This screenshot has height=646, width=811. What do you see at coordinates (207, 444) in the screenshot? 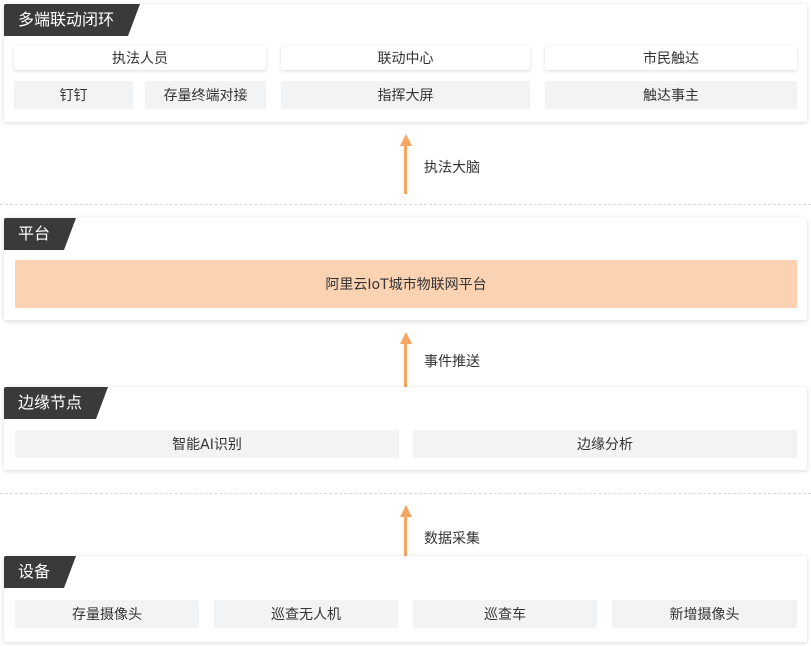
I see `item-ai-recognition: 智能AI识别` at bounding box center [207, 444].